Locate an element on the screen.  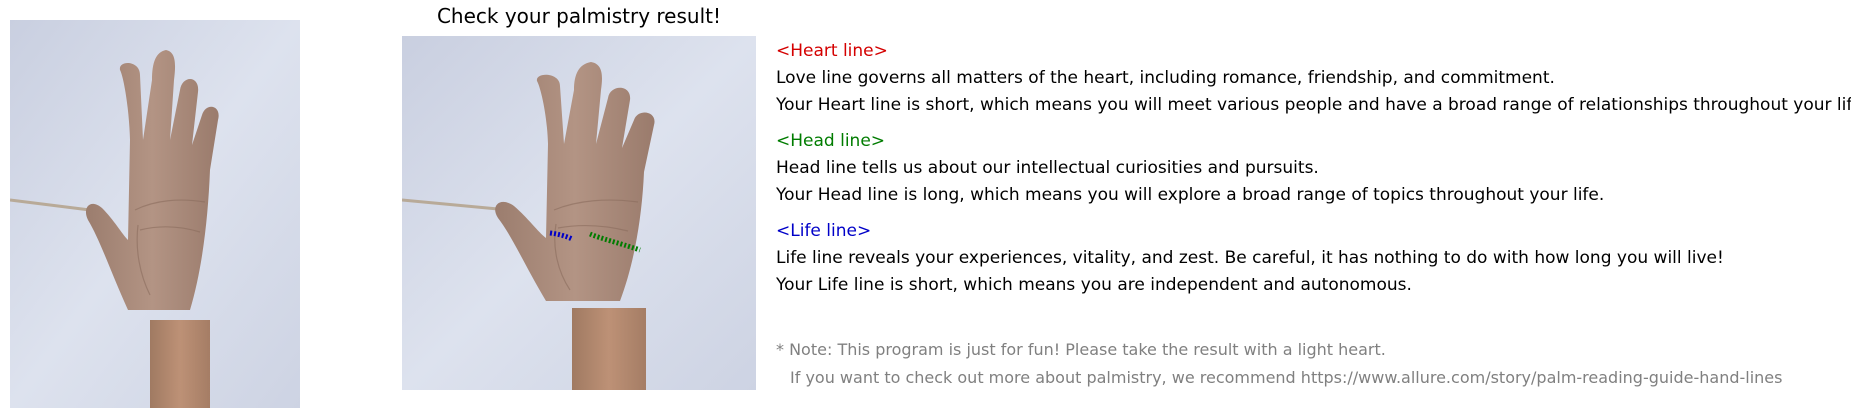
head-line-heading: <Head line> is located at coordinates (831, 141).